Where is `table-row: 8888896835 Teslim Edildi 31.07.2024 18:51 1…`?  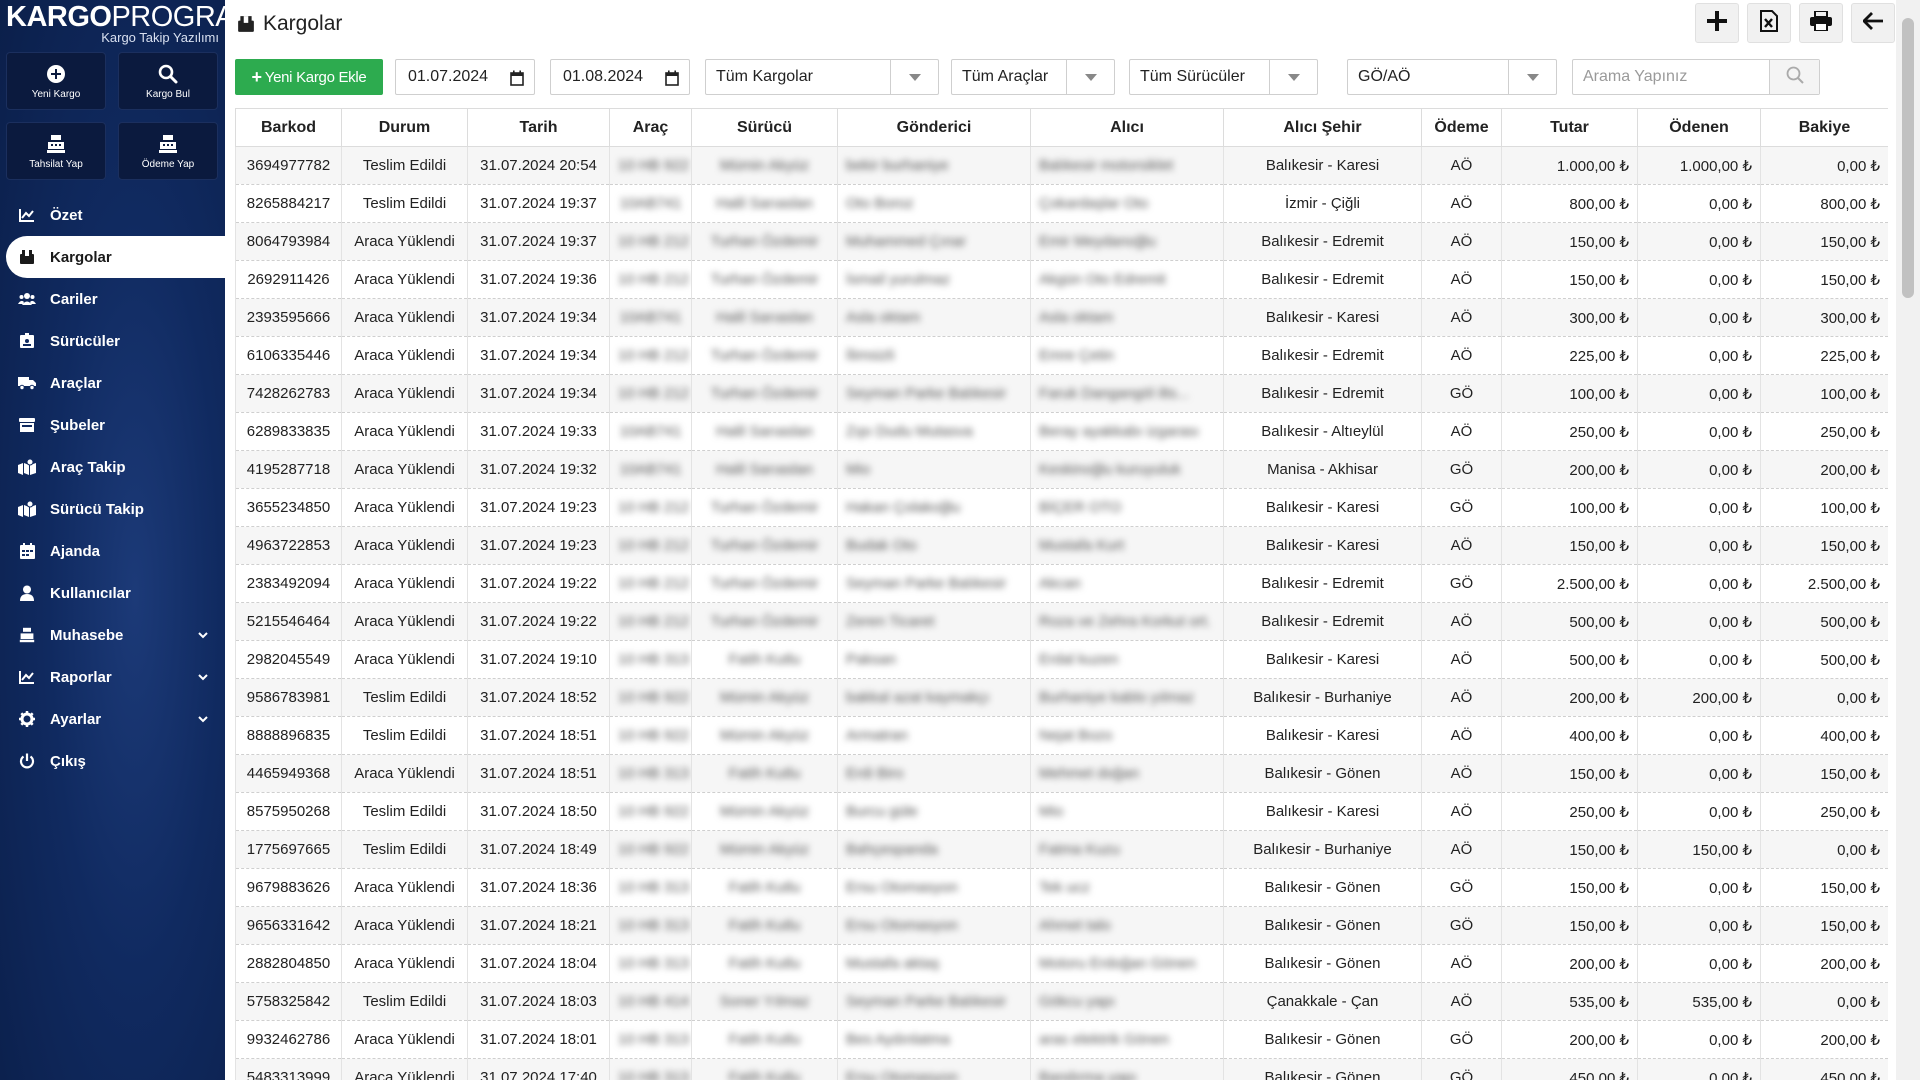 table-row: 8888896835 Teslim Edildi 31.07.2024 18:51 1… is located at coordinates (1061, 735).